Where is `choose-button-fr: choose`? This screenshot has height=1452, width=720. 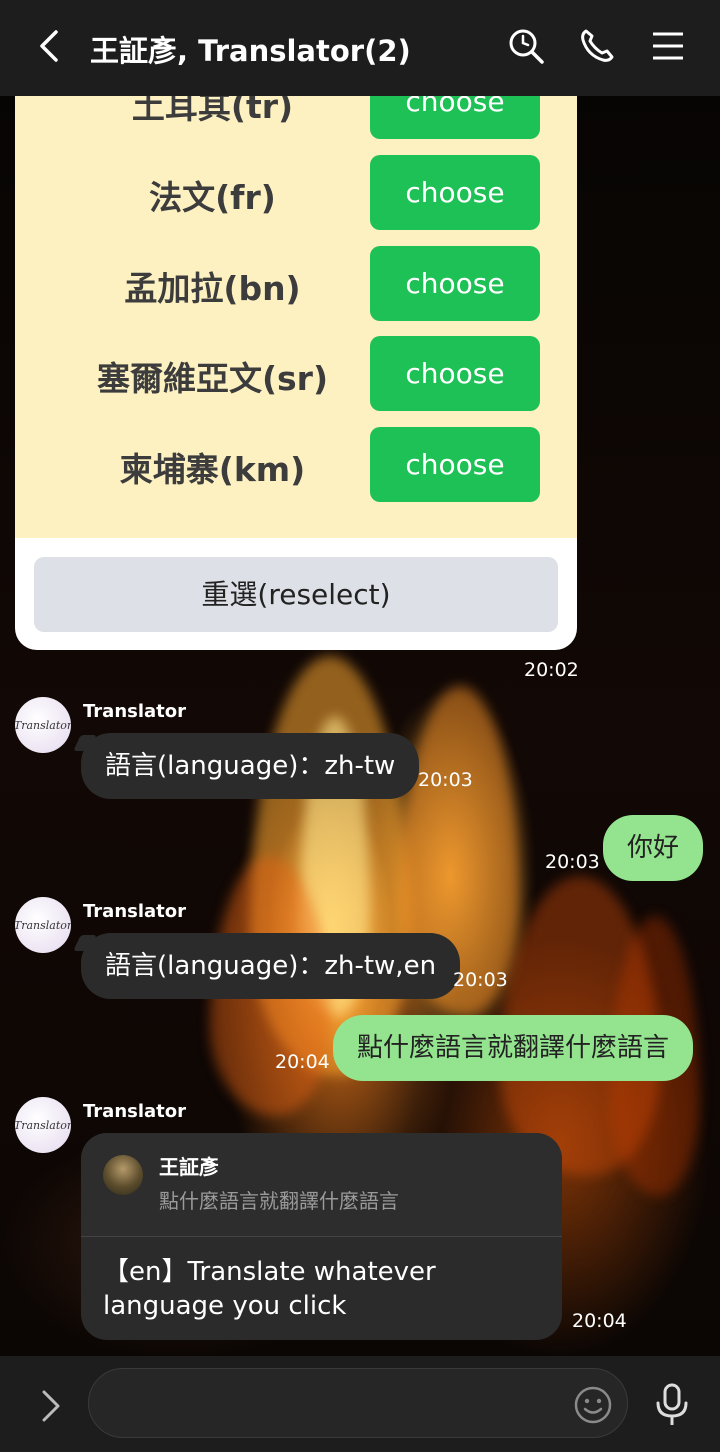 choose-button-fr: choose is located at coordinates (455, 192).